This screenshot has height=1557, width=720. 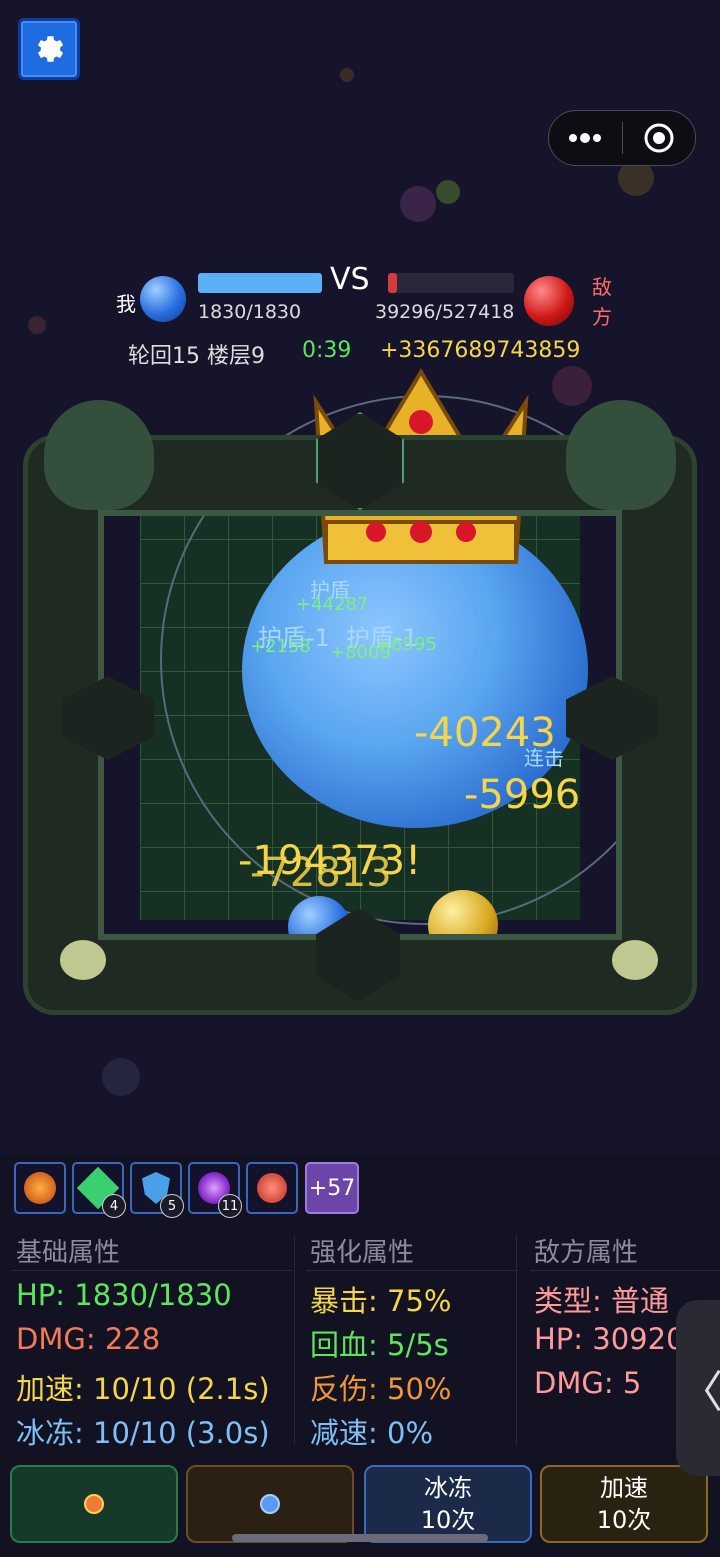 What do you see at coordinates (157, 1190) in the screenshot?
I see `skill-slot-blue-shield: 5` at bounding box center [157, 1190].